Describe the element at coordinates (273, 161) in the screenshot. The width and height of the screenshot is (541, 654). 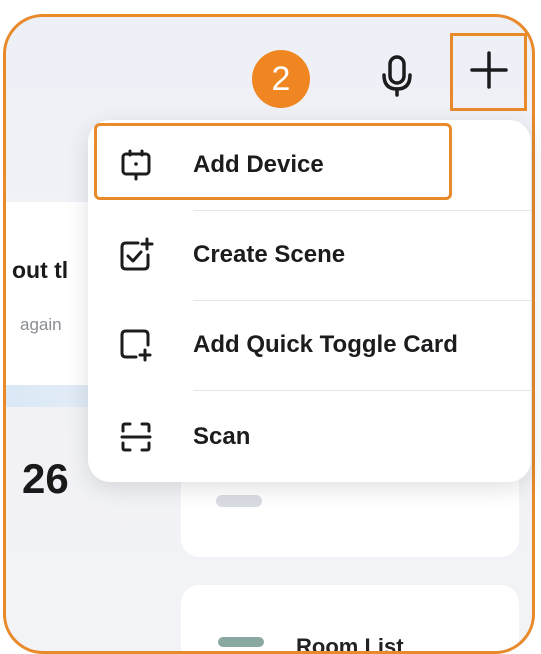
I see `add-device-highlight` at that location.